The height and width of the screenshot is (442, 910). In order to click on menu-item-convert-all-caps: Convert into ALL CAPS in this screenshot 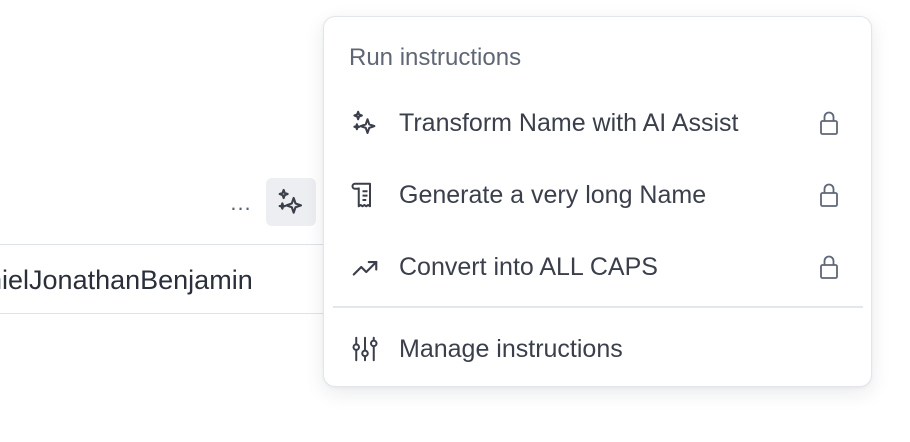, I will do `click(597, 267)`.